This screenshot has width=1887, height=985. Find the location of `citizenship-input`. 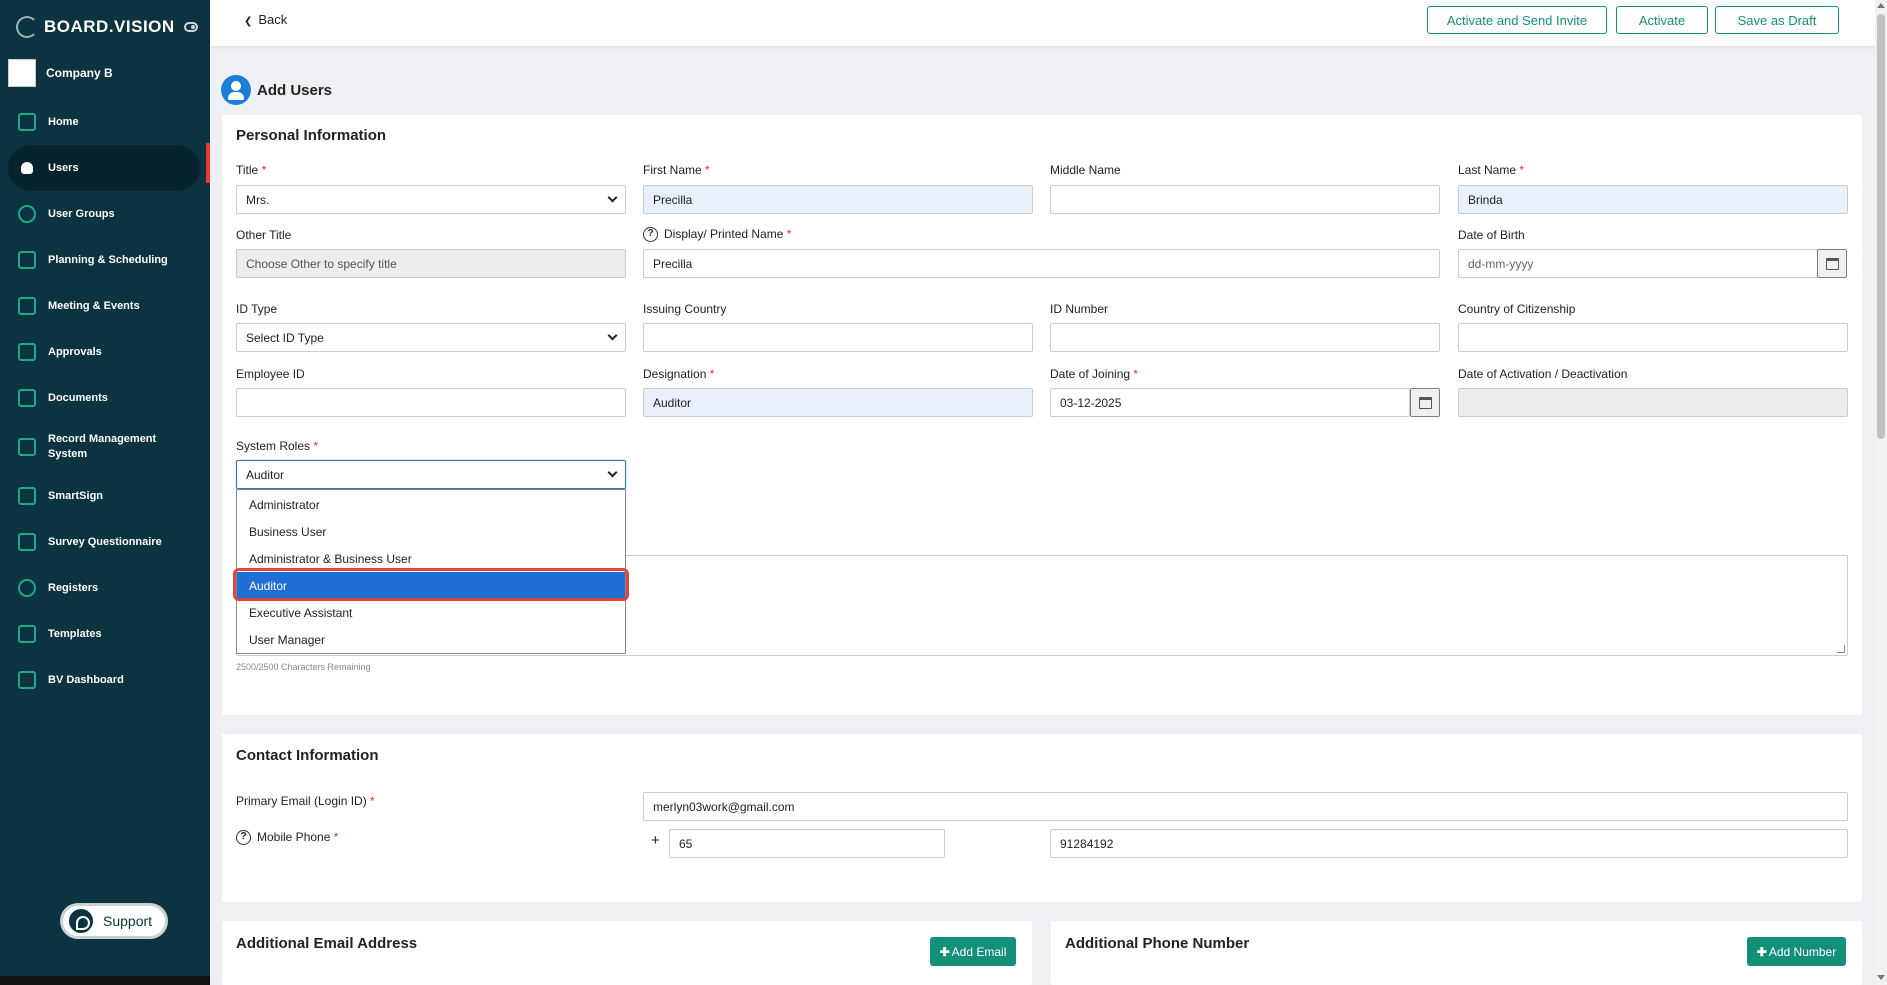

citizenship-input is located at coordinates (1653, 337).